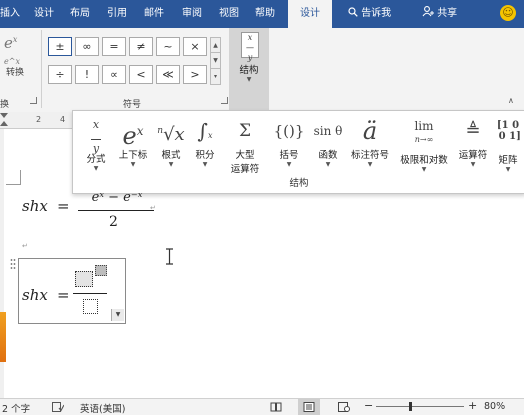 This screenshot has width=524, height=415. What do you see at coordinates (511, 100) in the screenshot?
I see `ribbon-collapse-icon: ∧` at bounding box center [511, 100].